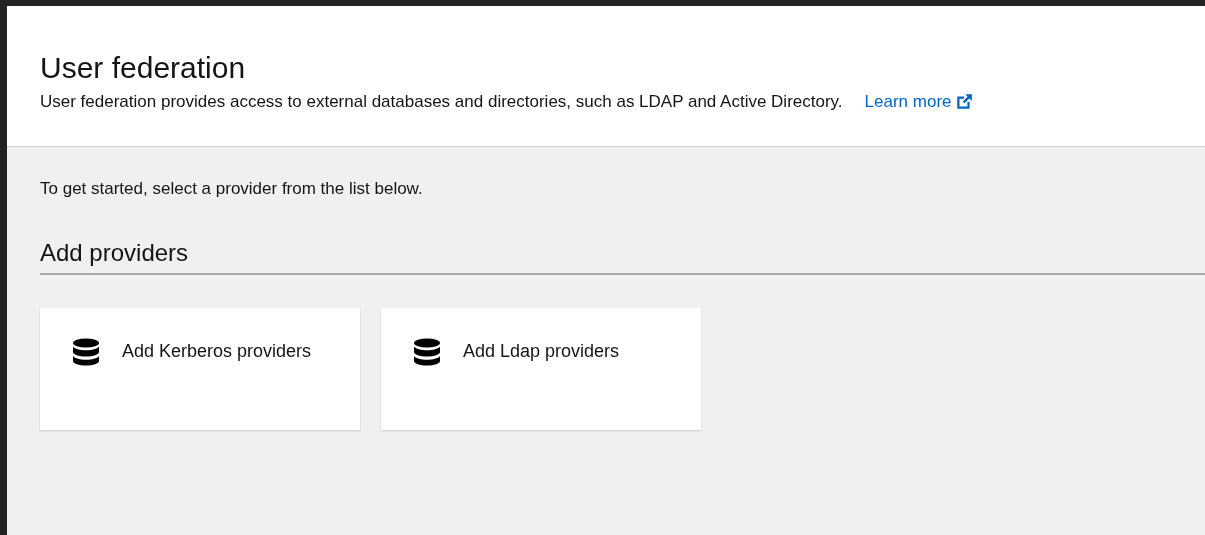 This screenshot has width=1205, height=535. I want to click on section-title: Add providers, so click(622, 257).